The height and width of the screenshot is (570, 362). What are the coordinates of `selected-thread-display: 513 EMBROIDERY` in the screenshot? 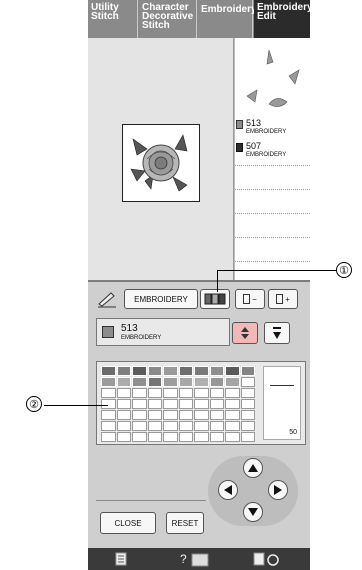 It's located at (163, 332).